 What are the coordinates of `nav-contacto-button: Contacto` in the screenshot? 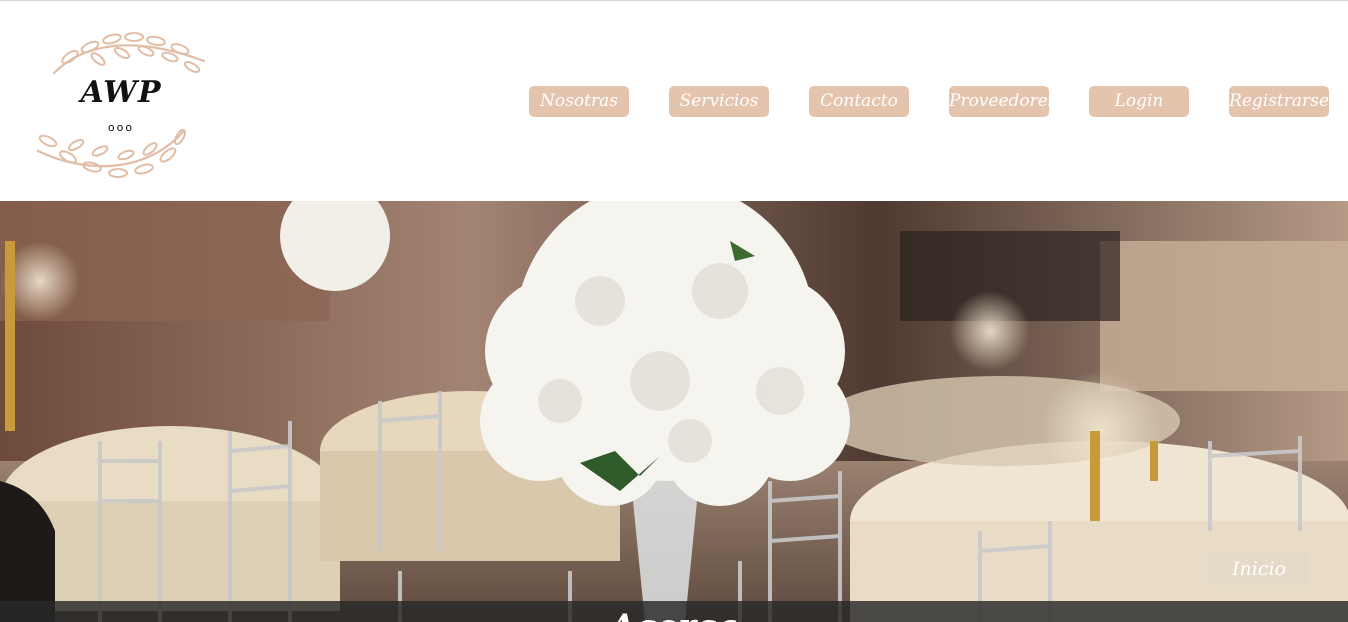 It's located at (859, 101).